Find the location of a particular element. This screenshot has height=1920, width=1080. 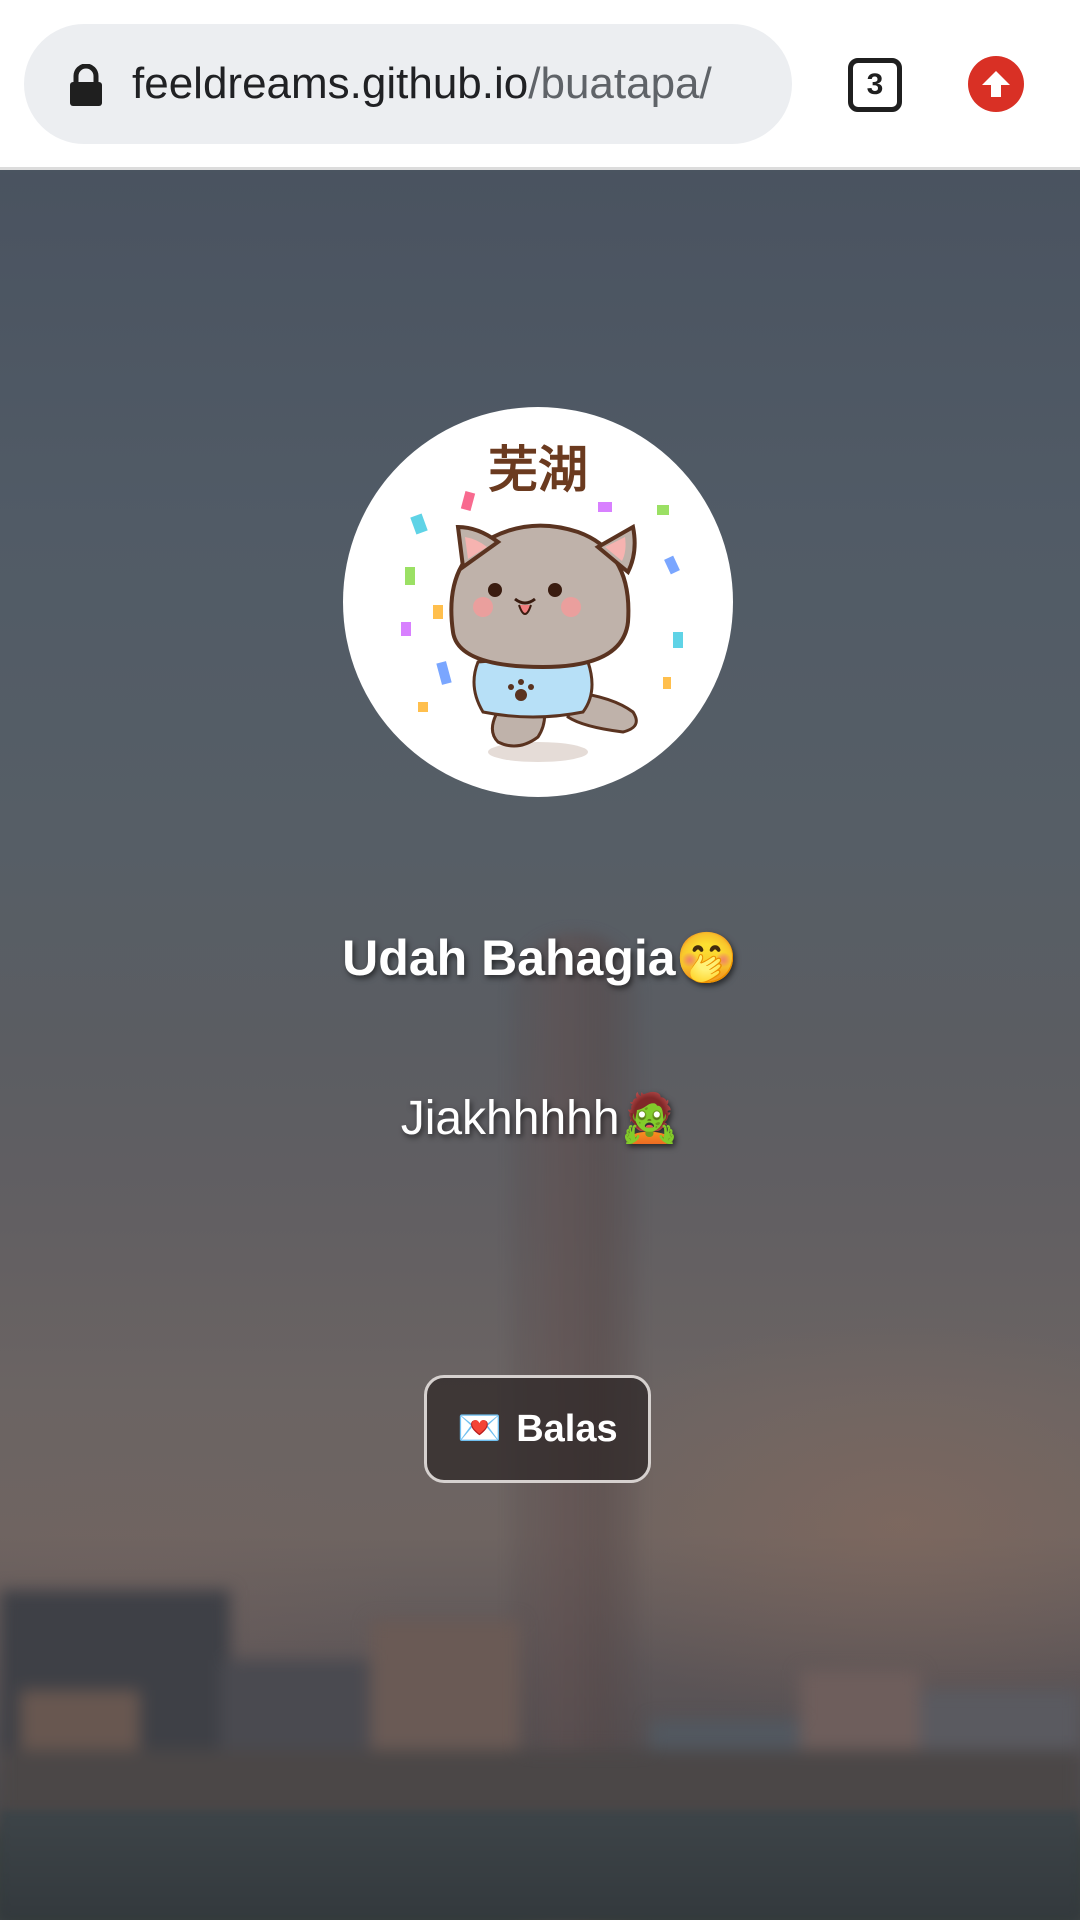

reply-button-label: Balas is located at coordinates (567, 1428).